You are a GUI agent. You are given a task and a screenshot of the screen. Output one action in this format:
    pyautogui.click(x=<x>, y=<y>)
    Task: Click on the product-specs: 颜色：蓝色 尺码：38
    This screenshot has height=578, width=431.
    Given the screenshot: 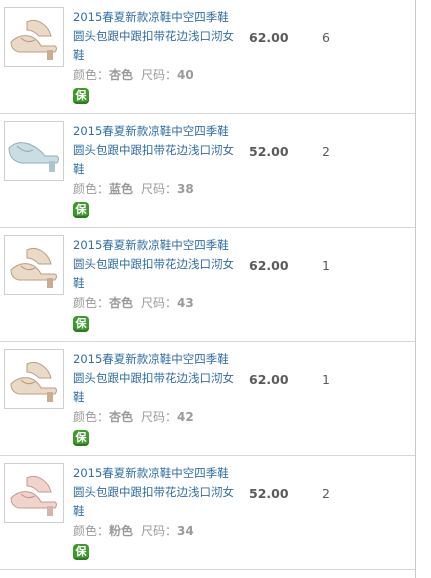 What is the action you would take?
    pyautogui.click(x=133, y=188)
    